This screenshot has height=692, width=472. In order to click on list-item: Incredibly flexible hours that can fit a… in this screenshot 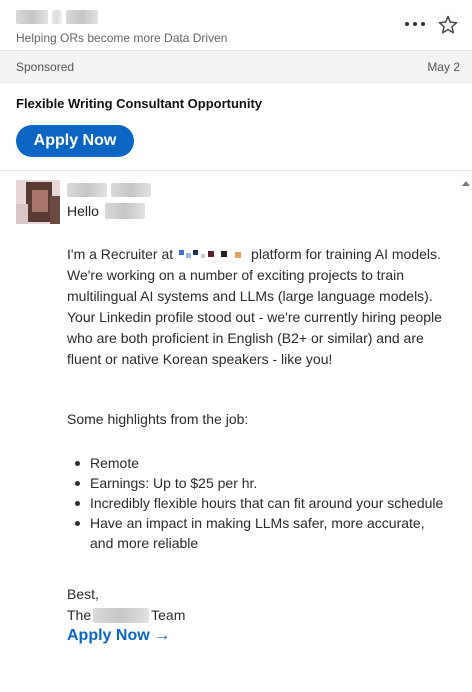, I will do `click(259, 503)`.